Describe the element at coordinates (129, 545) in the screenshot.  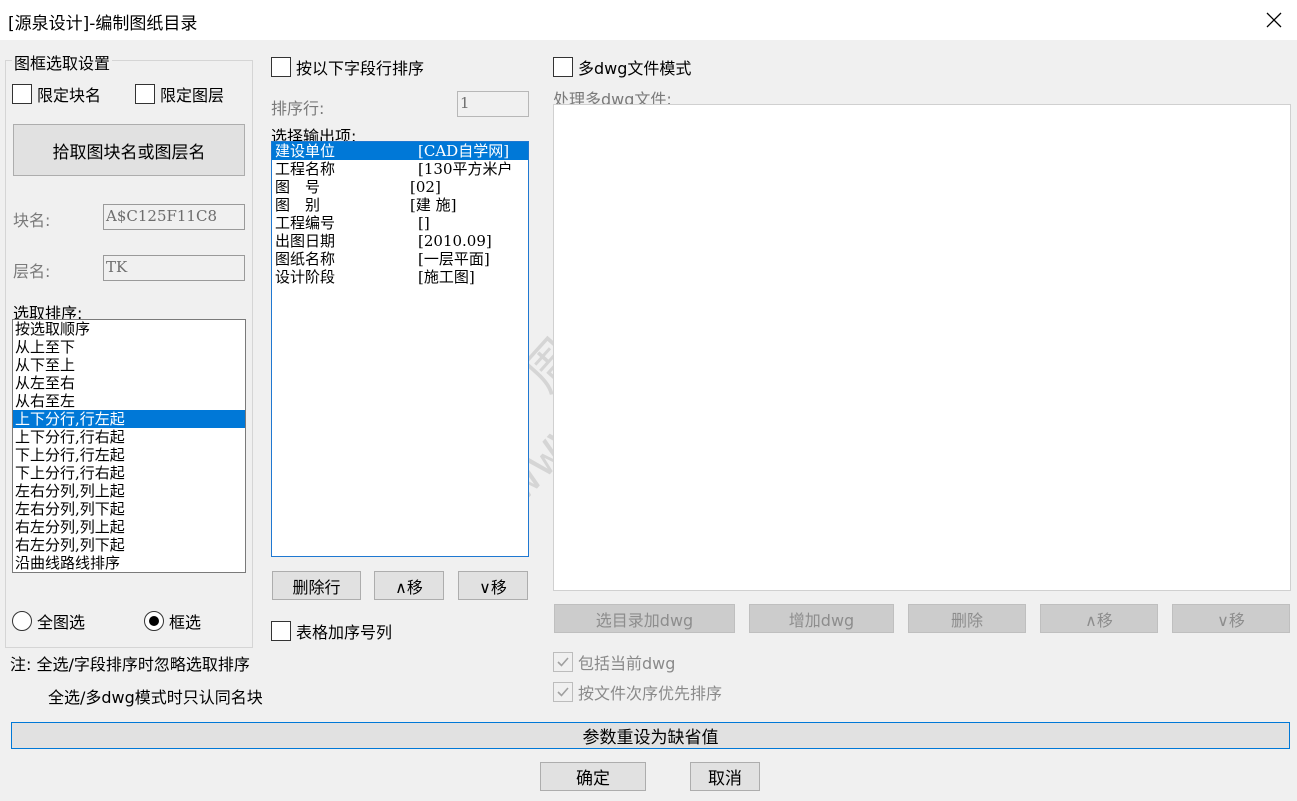
I see `sort-option-item: 右左分列,列下起` at that location.